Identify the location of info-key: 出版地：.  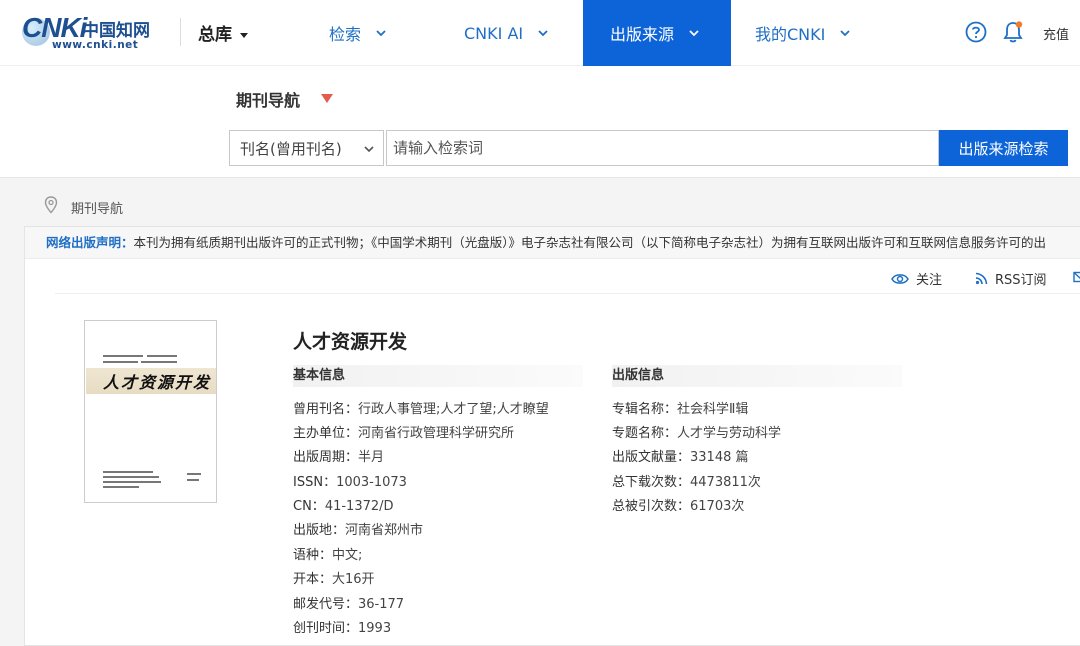
(319, 530).